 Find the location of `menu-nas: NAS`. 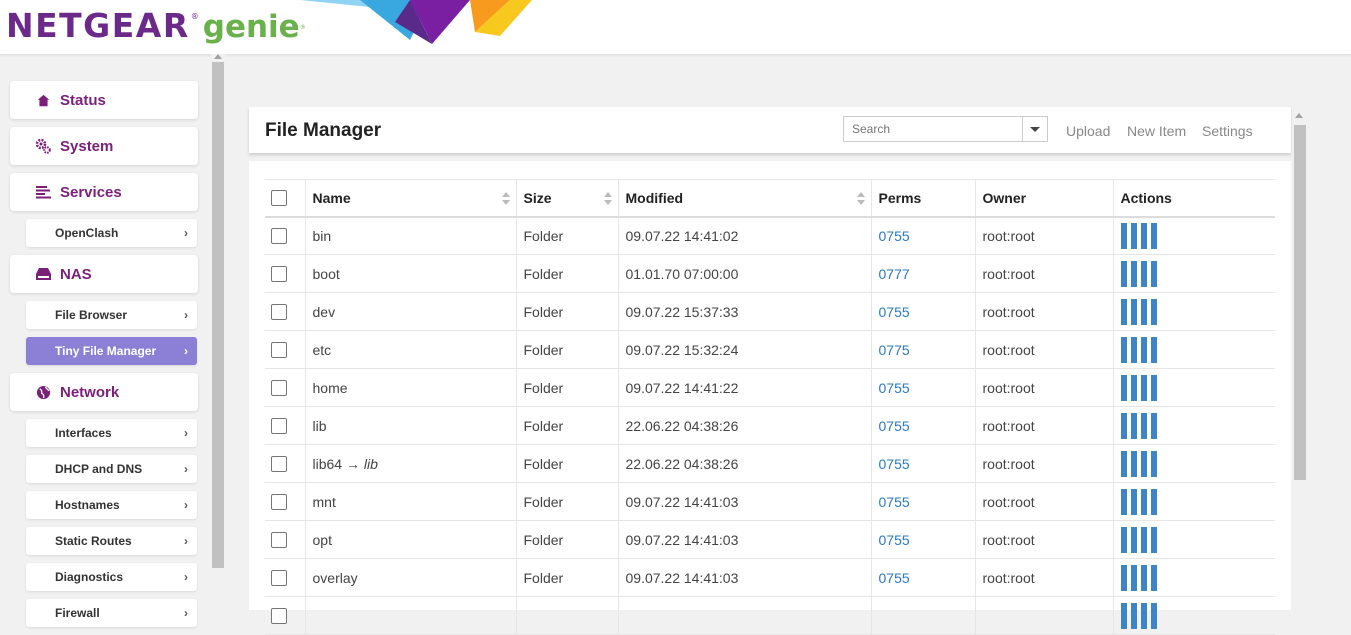

menu-nas: NAS is located at coordinates (104, 274).